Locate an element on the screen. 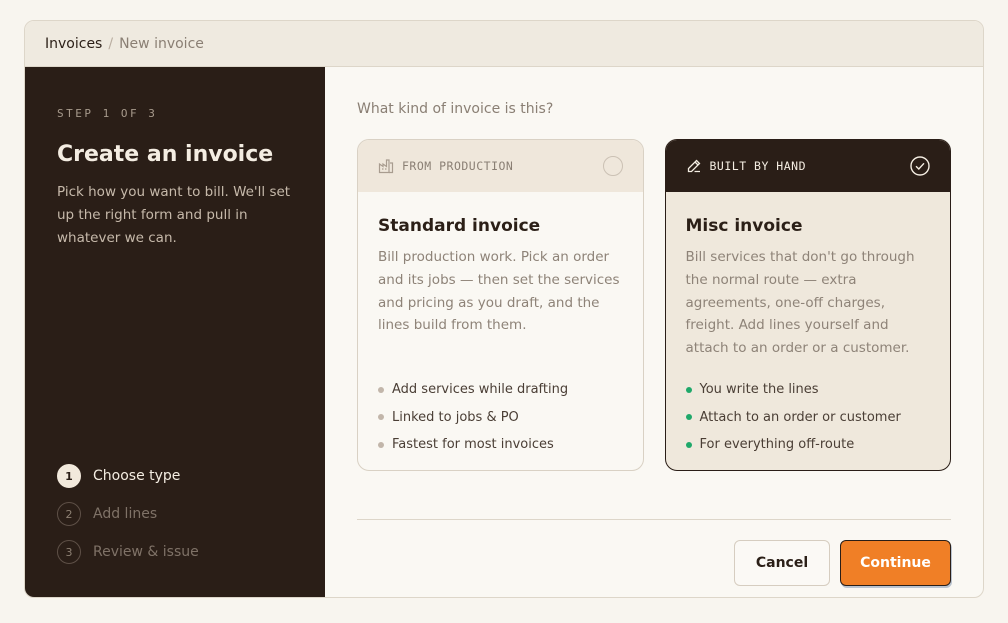 The image size is (1008, 623). card-tag: BUILT BY HAND is located at coordinates (758, 166).